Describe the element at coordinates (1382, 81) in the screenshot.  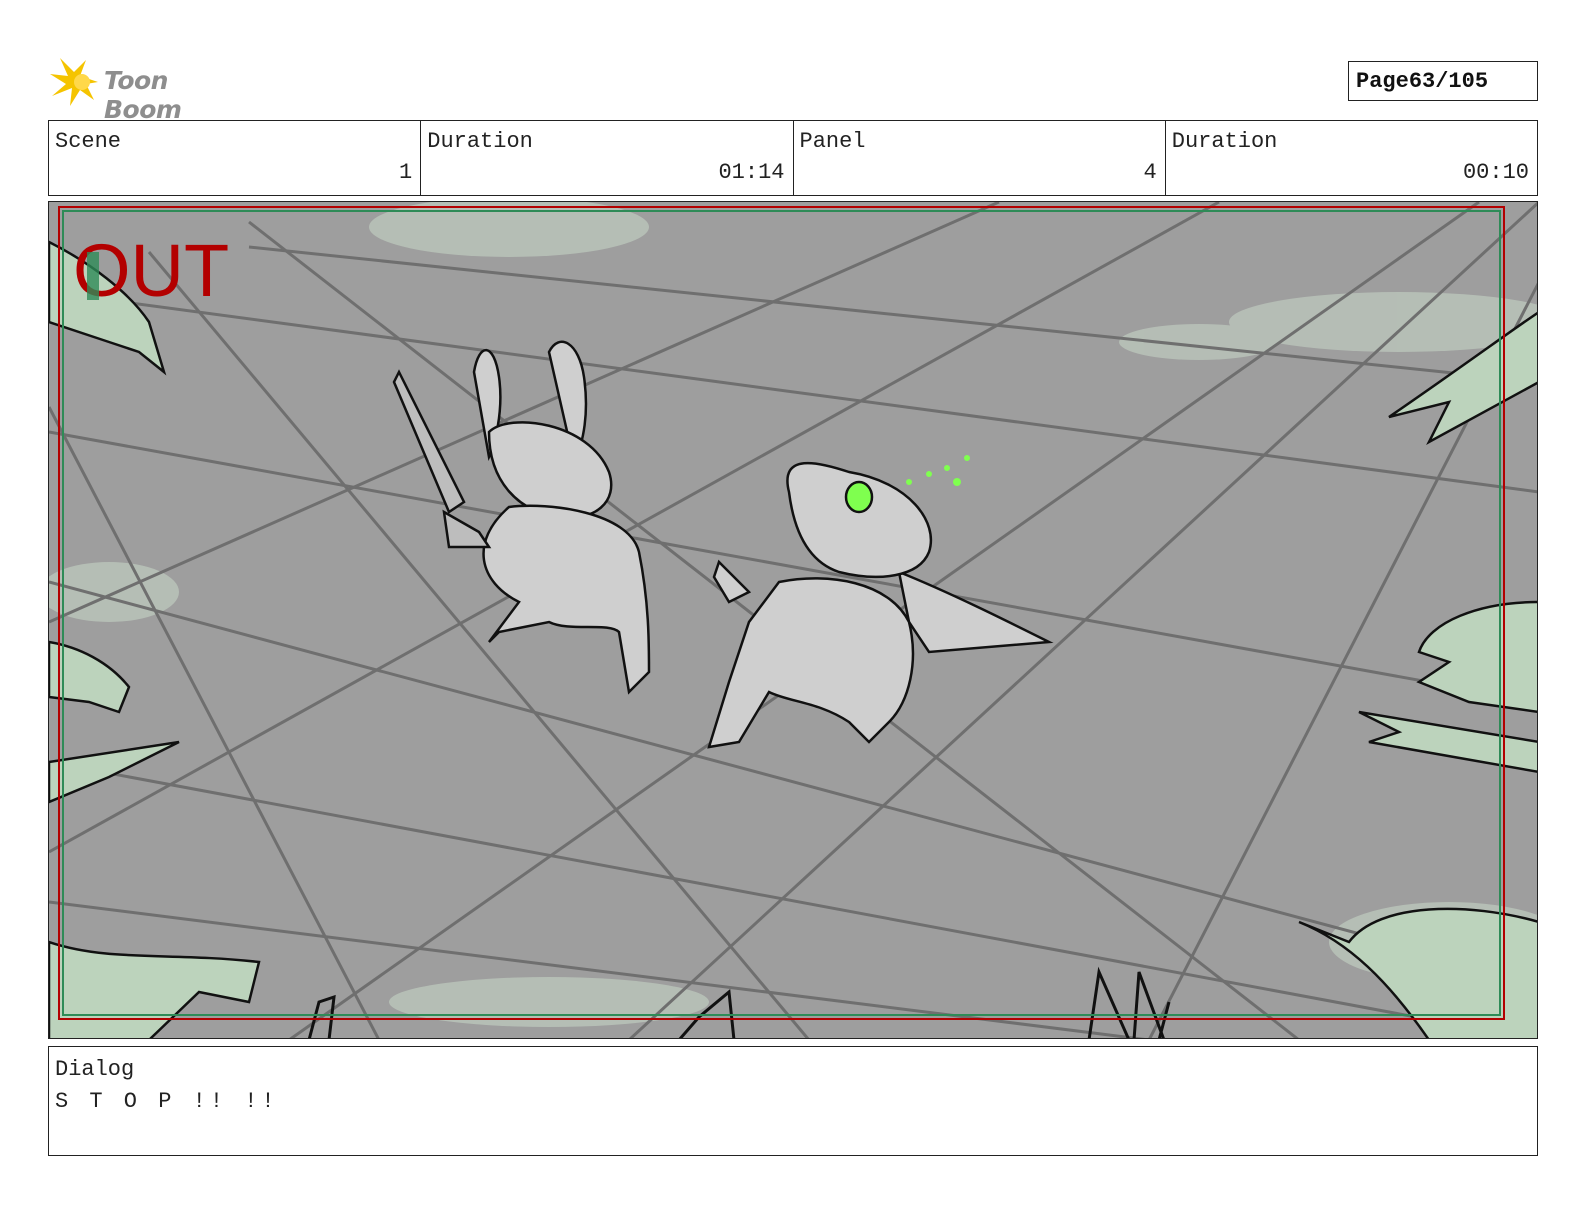
I see `page-label: Page` at that location.